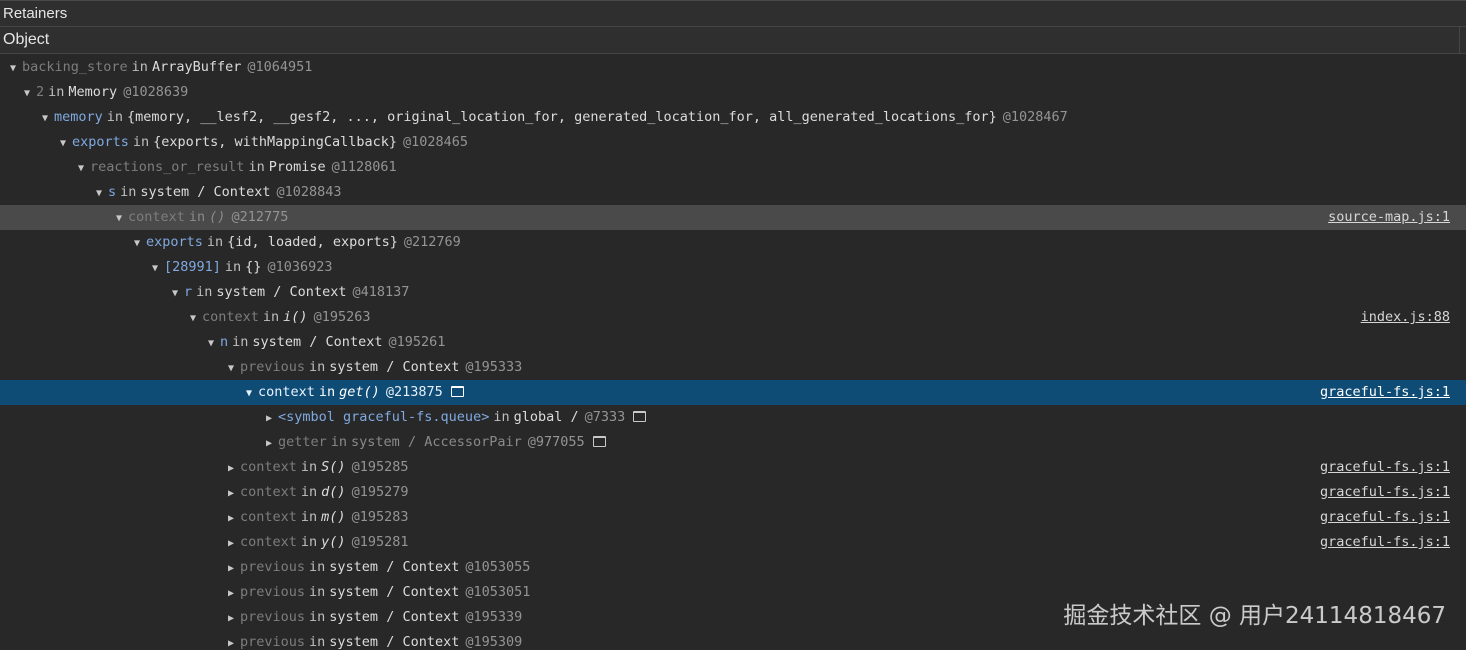 Image resolution: width=1466 pixels, height=650 pixels. Describe the element at coordinates (733, 242) in the screenshot. I see `tree-row: ▼ exports in {id, loaded, exports} @212769` at that location.